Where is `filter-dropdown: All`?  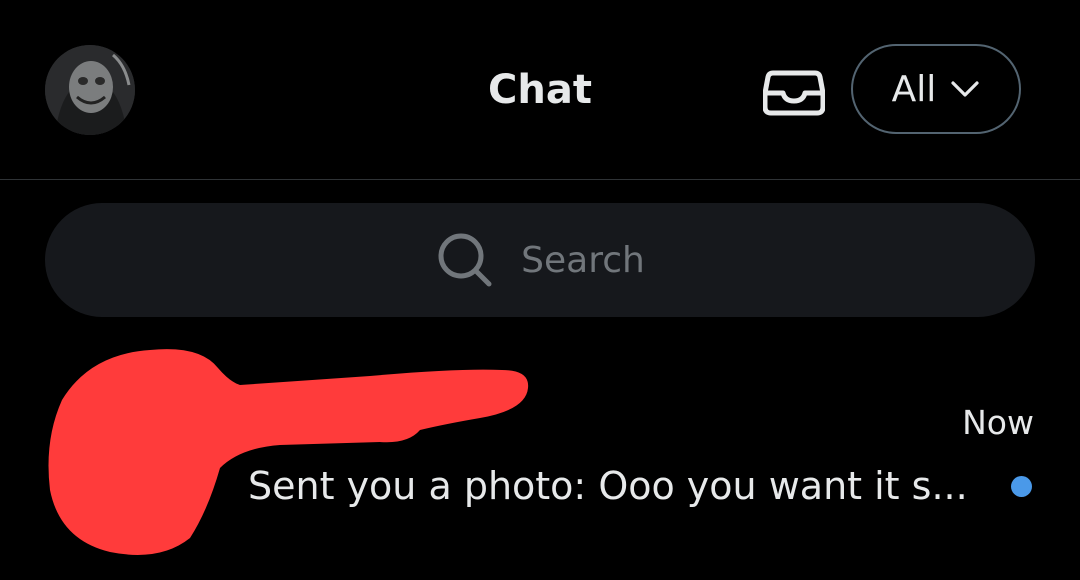
filter-dropdown: All is located at coordinates (936, 89).